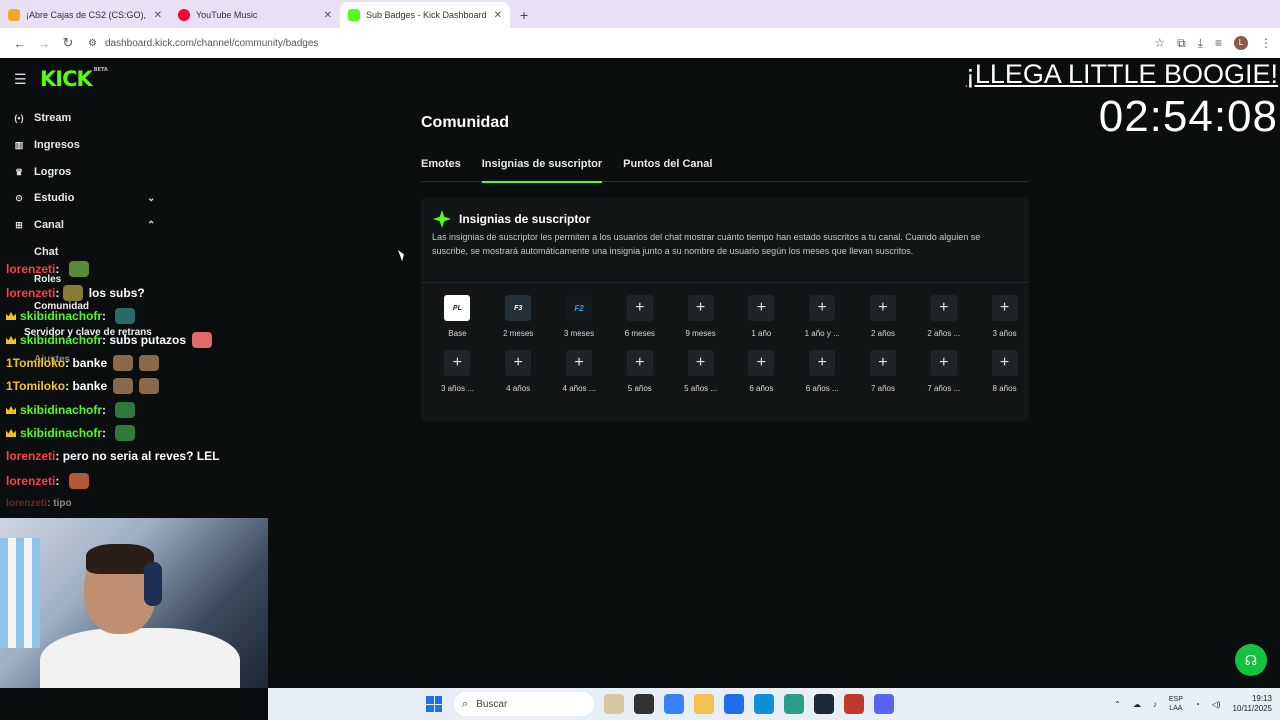 This screenshot has width=1280, height=720. I want to click on new-tab-icon: +, so click(524, 15).